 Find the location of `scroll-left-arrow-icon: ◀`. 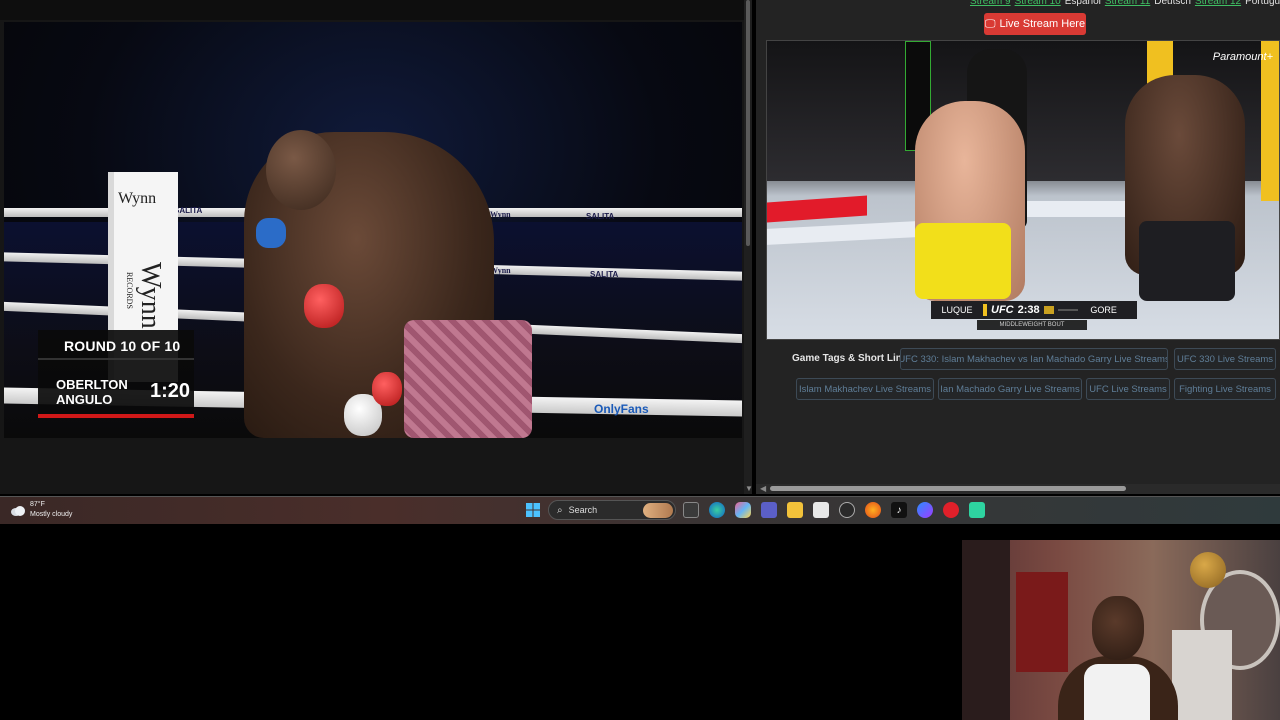

scroll-left-arrow-icon: ◀ is located at coordinates (763, 488).